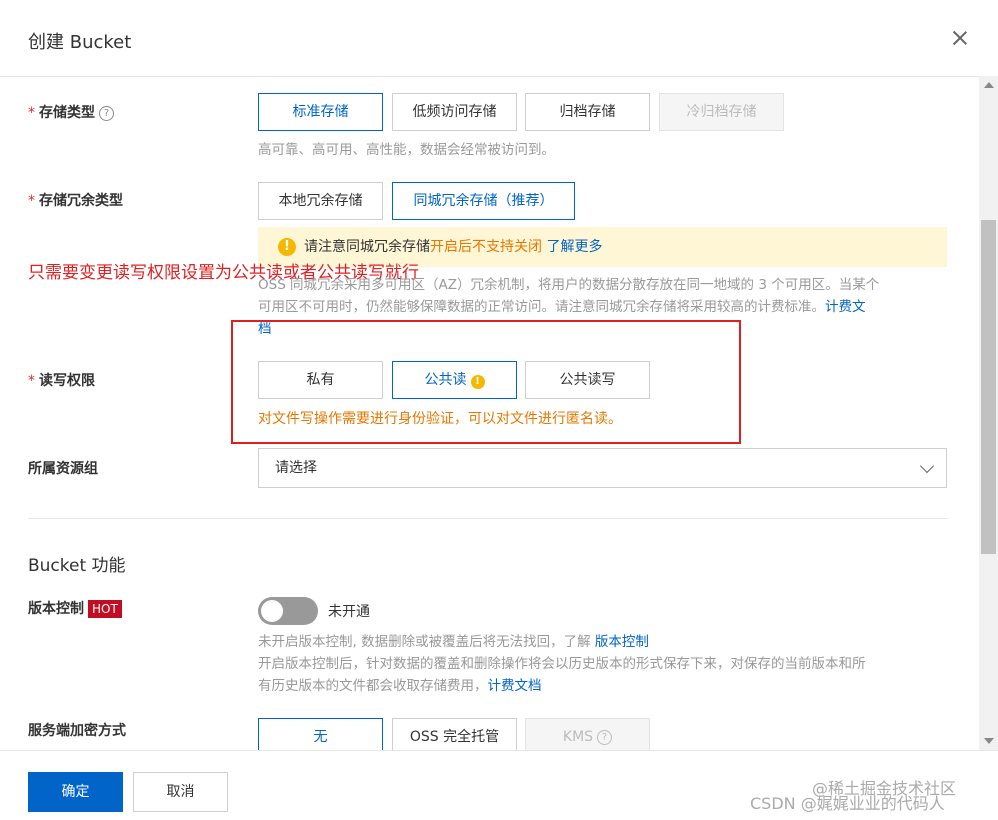 The width and height of the screenshot is (998, 820). I want to click on resource-group-label: 所属资源组, so click(63, 469).